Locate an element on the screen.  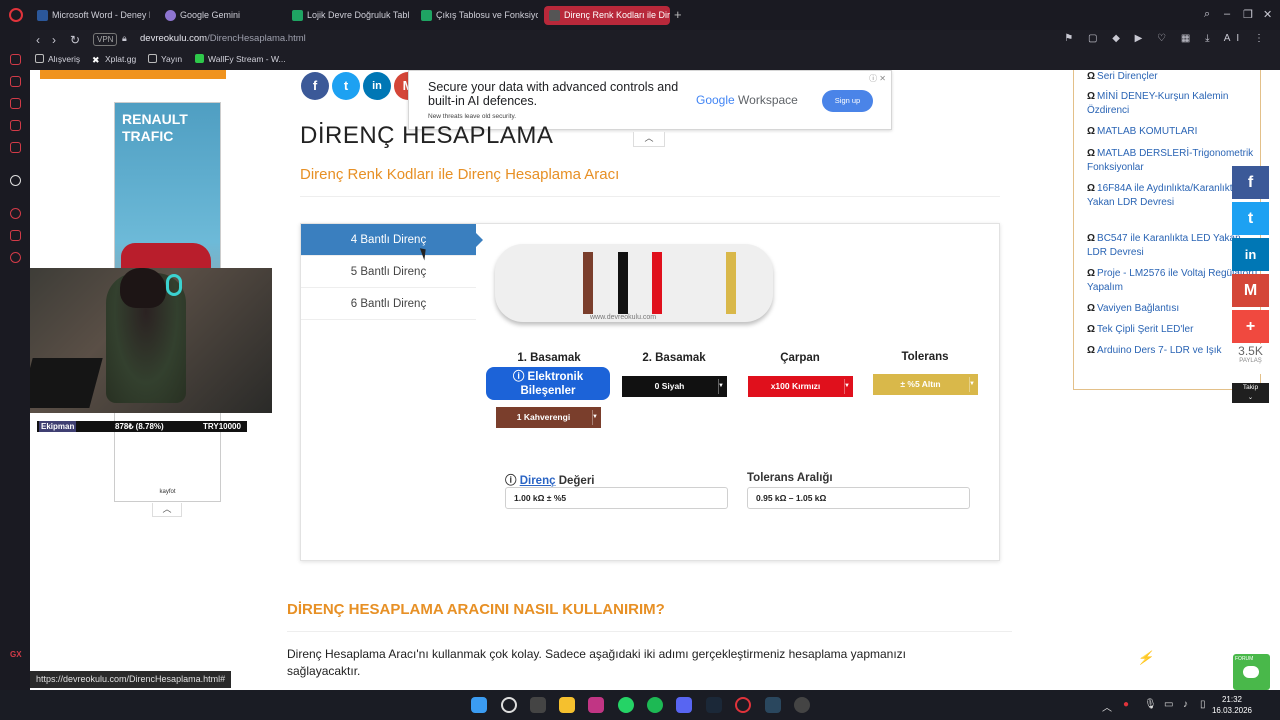
first-digit-select: 1 Kahverengi ▼ is located at coordinates (548, 417).